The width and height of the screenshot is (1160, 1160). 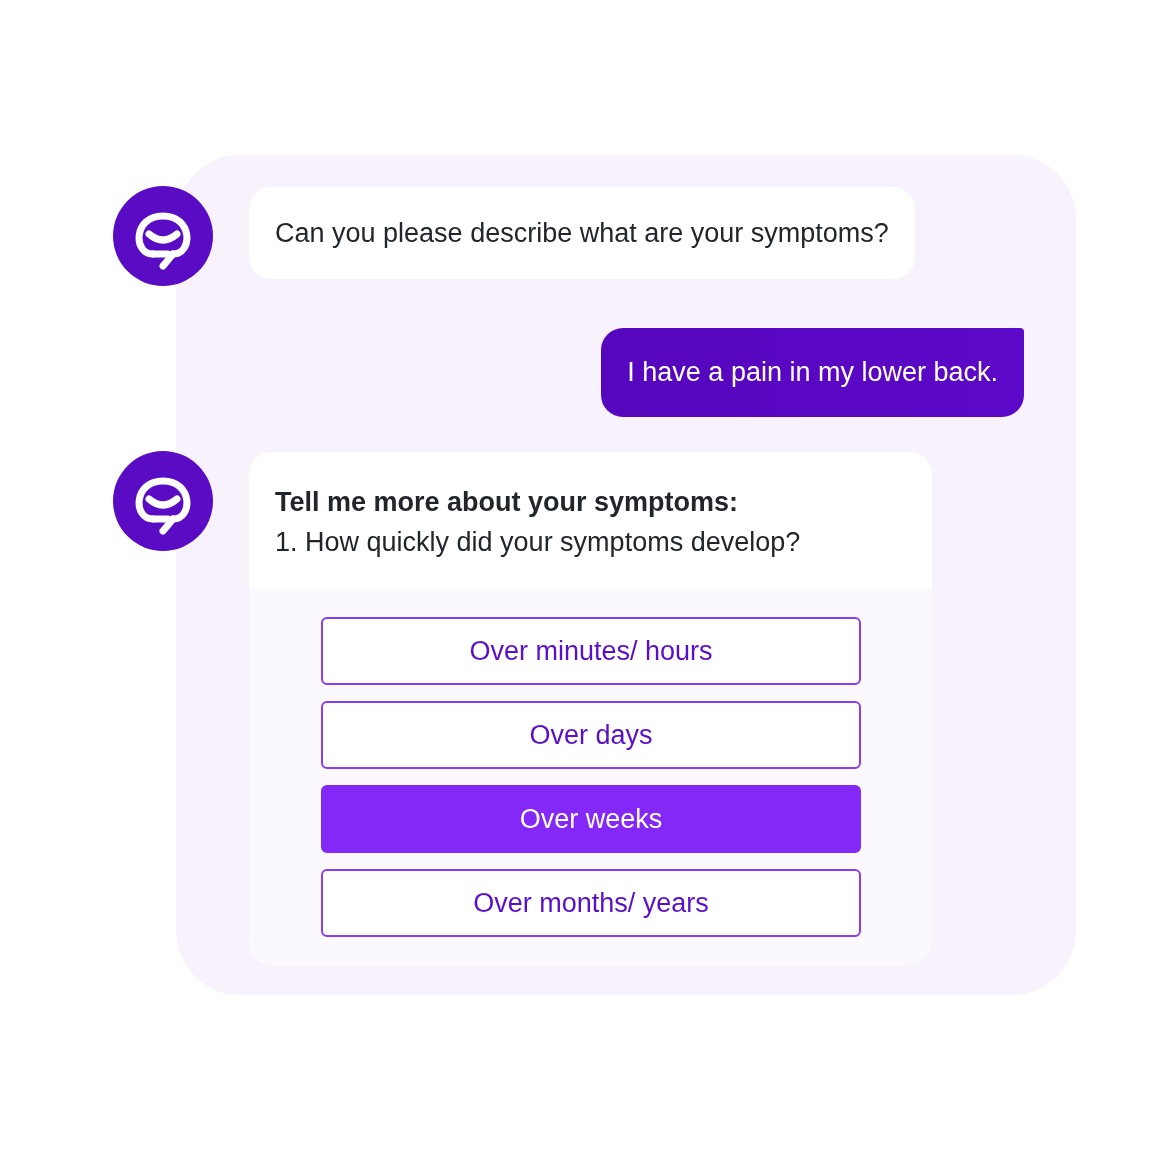 I want to click on answer-option-button: Over months/ years, so click(x=591, y=903).